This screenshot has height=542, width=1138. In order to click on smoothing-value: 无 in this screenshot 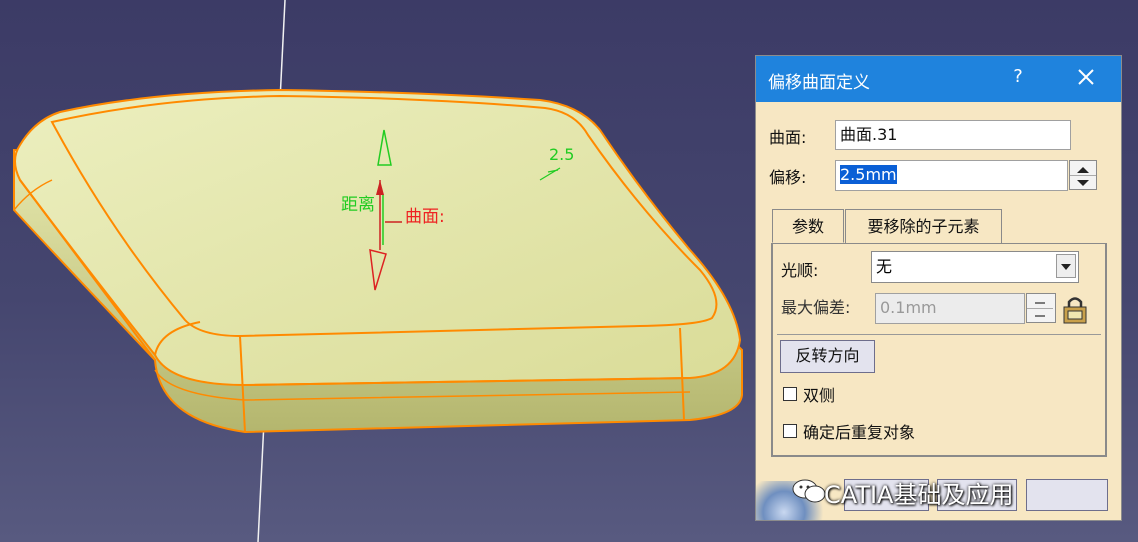, I will do `click(884, 266)`.